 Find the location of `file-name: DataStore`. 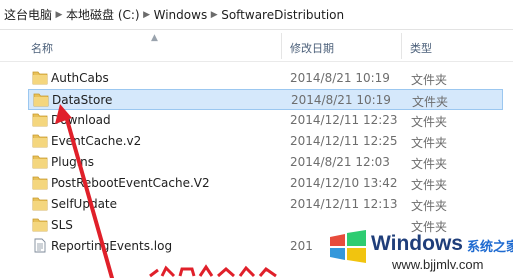

file-name: DataStore is located at coordinates (82, 100).